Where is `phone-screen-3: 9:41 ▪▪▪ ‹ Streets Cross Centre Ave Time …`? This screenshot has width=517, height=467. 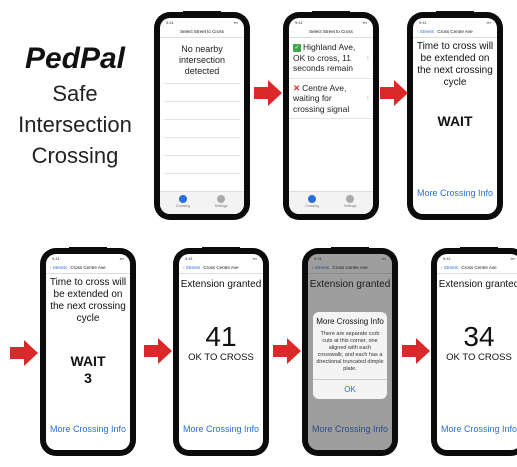 phone-screen-3: 9:41 ▪▪▪ ‹ Streets Cross Centre Ave Time … is located at coordinates (455, 115).